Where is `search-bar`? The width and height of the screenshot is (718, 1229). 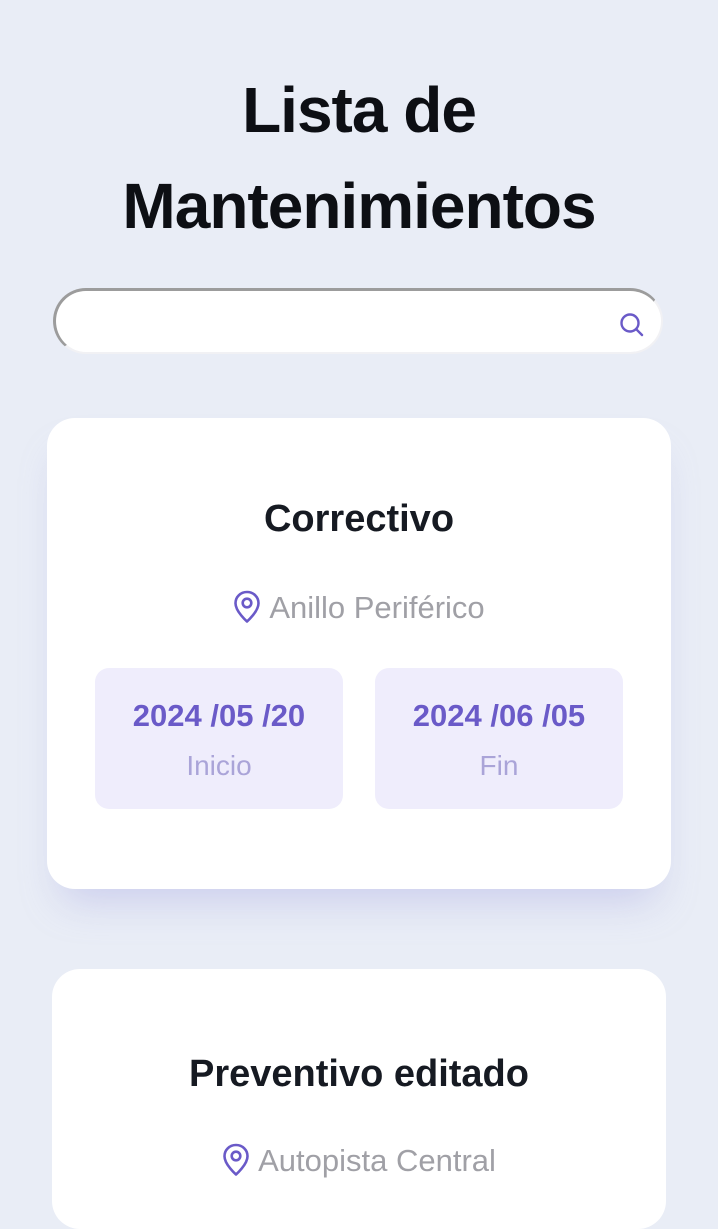
search-bar is located at coordinates (358, 321).